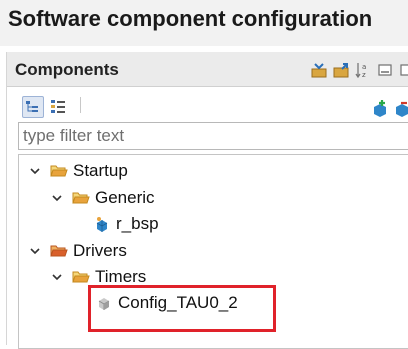 This screenshot has width=408, height=349. I want to click on panel-header: Components a z, so click(207, 69).